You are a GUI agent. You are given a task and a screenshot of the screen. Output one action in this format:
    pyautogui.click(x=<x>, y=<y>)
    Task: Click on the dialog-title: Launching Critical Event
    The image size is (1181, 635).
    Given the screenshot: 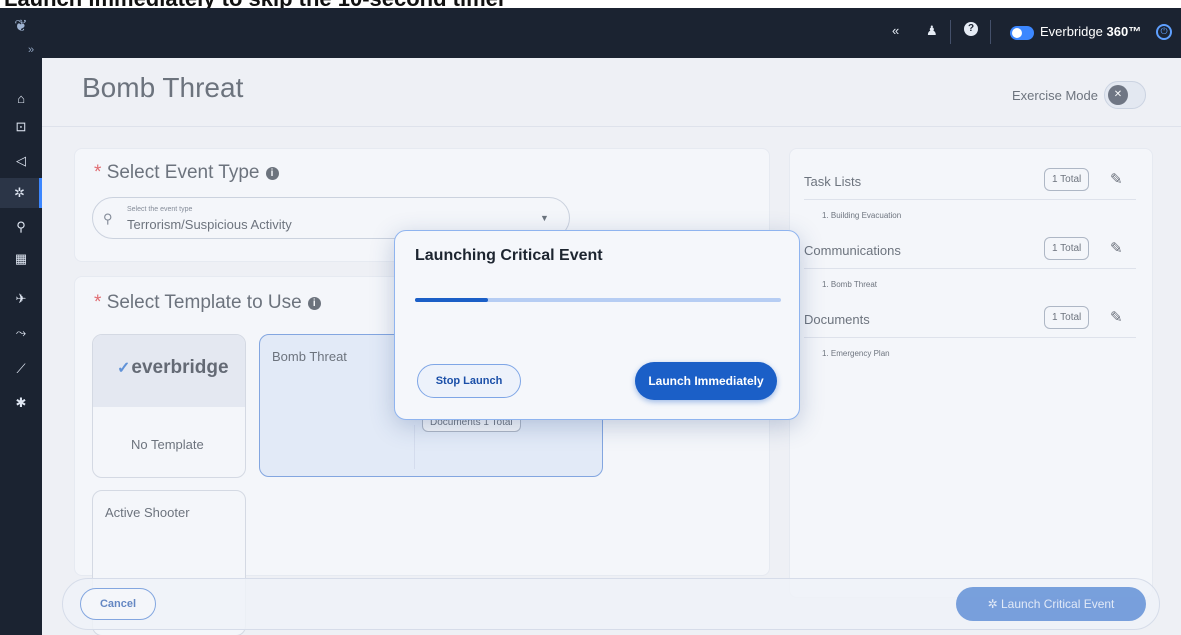 What is the action you would take?
    pyautogui.click(x=509, y=255)
    